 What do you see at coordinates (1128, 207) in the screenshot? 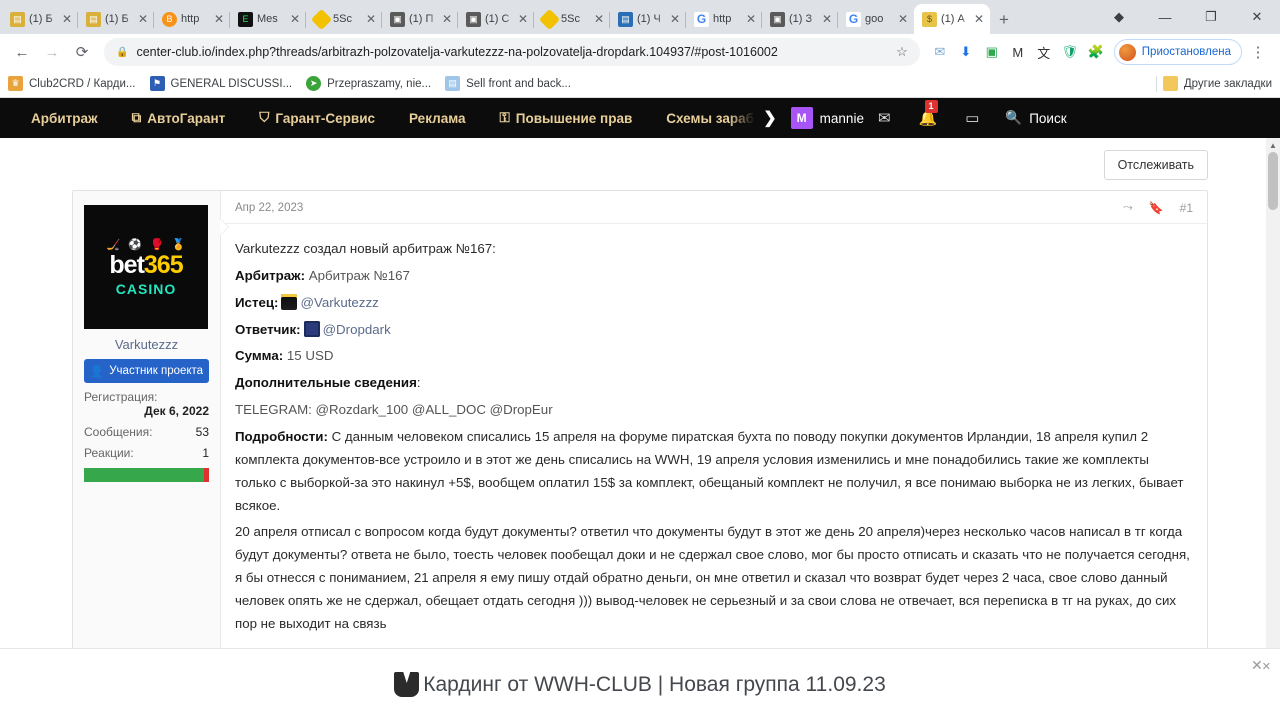
I see `share-icon: ⤳` at bounding box center [1128, 207].